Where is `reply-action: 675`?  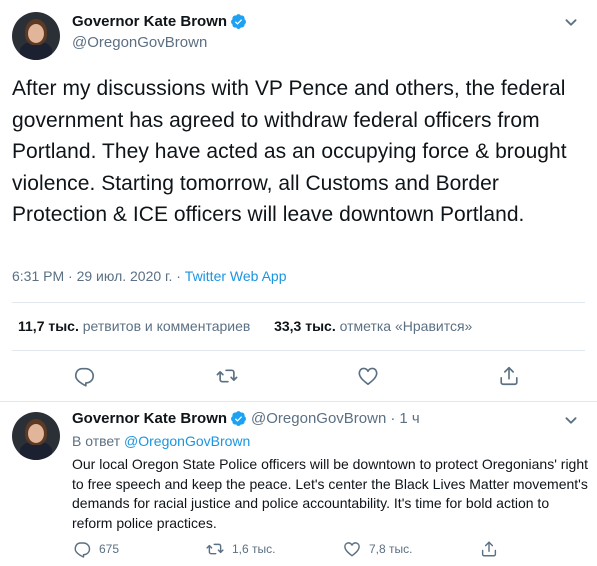
reply-action: 675 is located at coordinates (96, 549).